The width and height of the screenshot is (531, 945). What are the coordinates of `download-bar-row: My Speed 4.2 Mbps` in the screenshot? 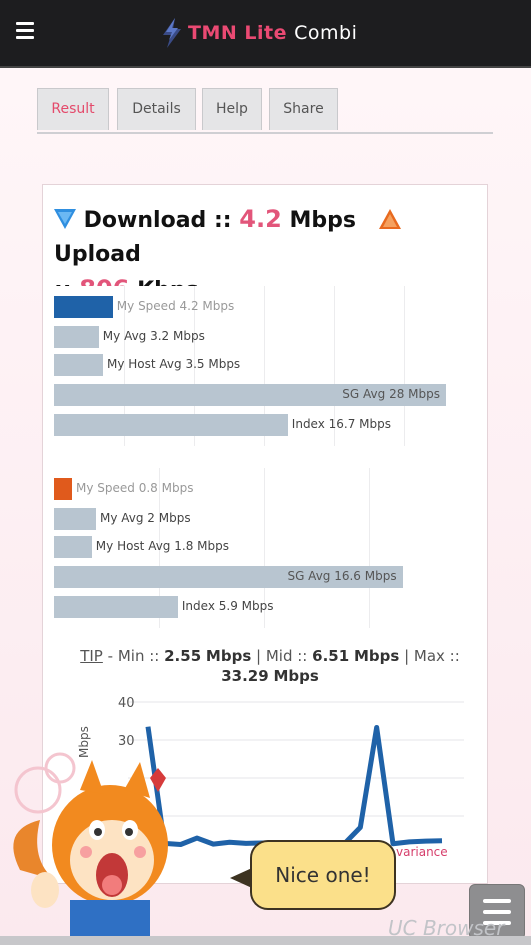 It's located at (264, 307).